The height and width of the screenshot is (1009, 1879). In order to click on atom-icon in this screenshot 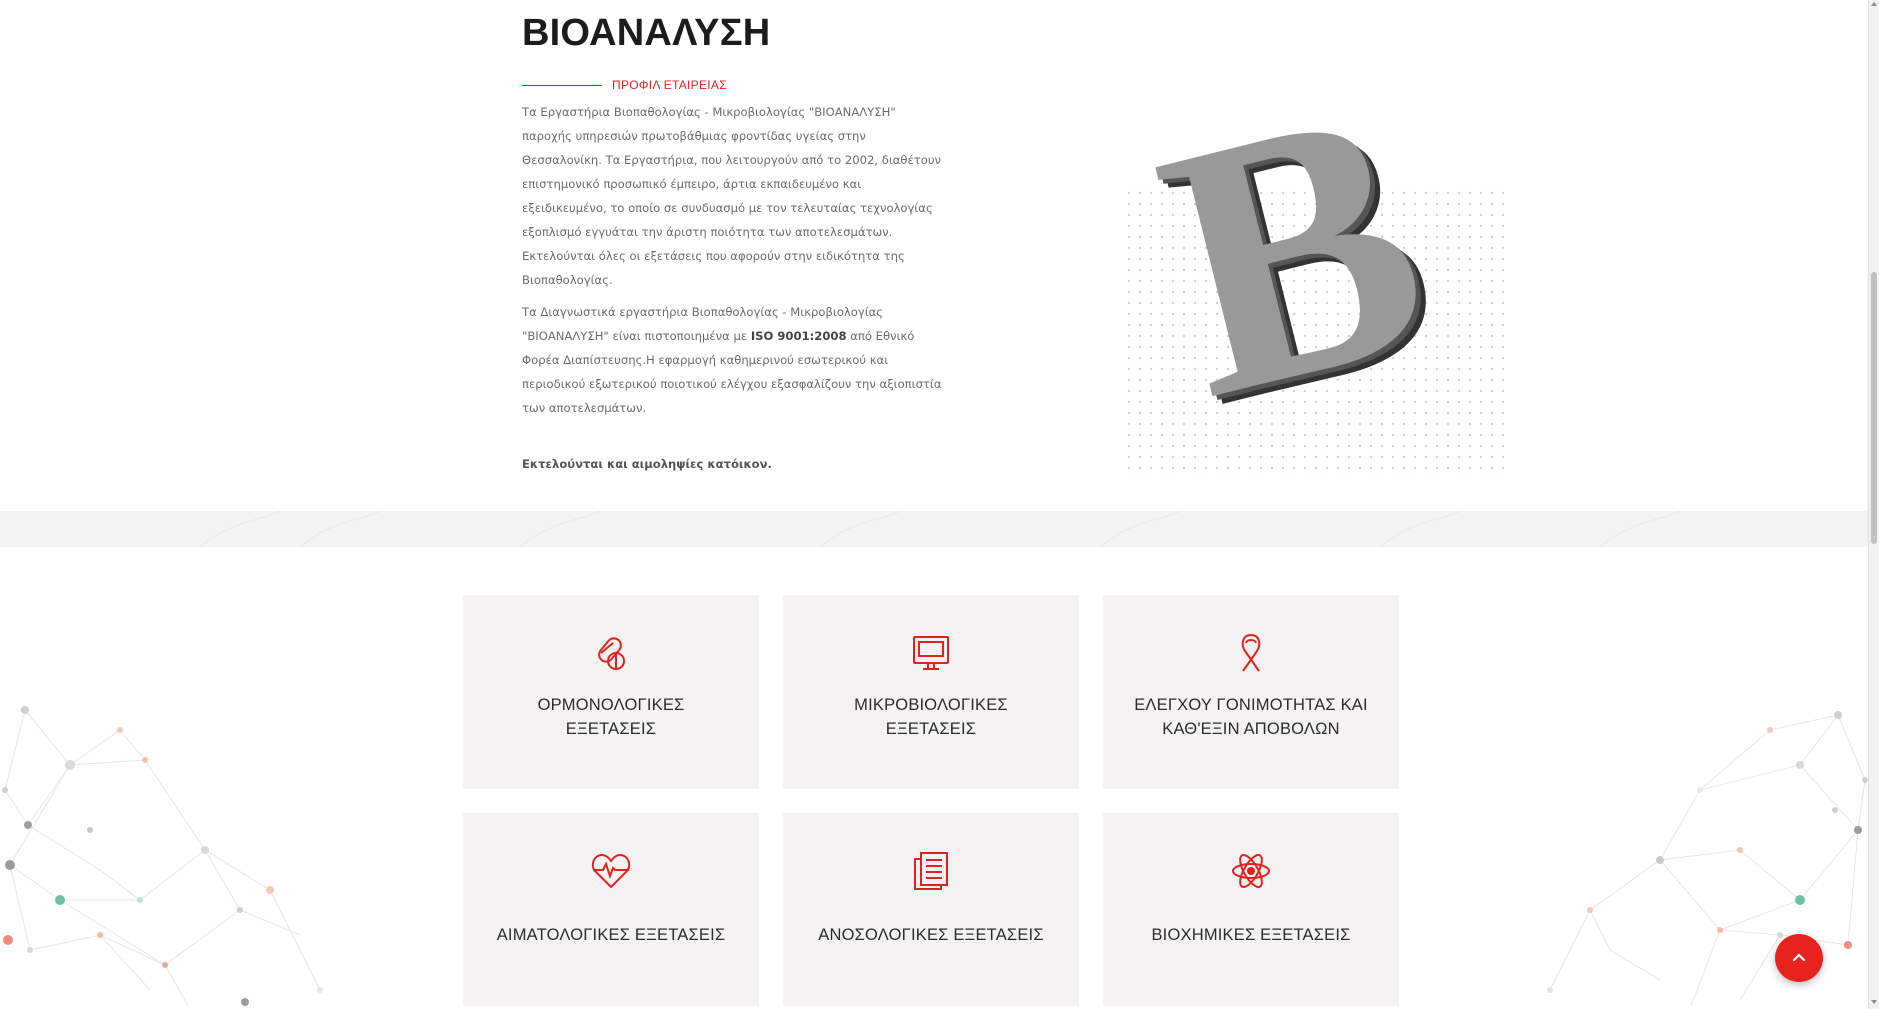, I will do `click(1251, 871)`.